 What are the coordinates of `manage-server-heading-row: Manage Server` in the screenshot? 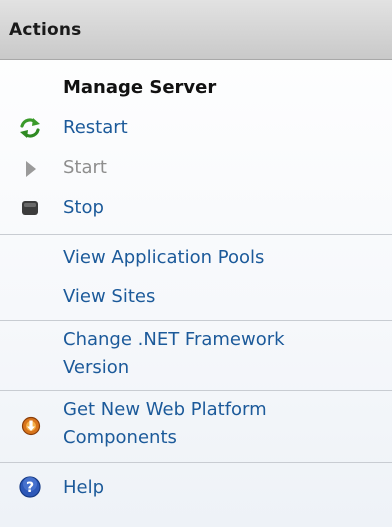 It's located at (196, 88).